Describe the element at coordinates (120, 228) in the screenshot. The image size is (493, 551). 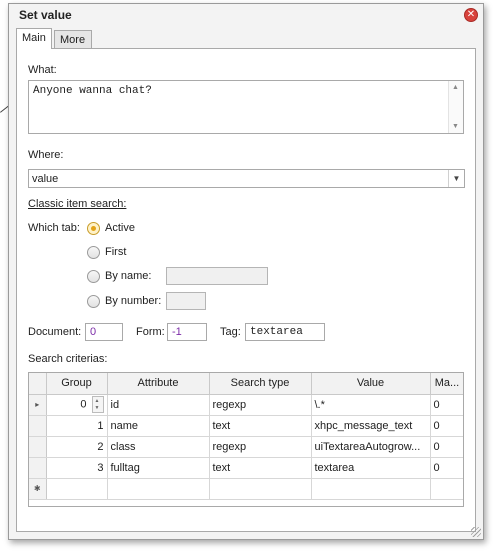
I see `radio-active-label: Active` at that location.